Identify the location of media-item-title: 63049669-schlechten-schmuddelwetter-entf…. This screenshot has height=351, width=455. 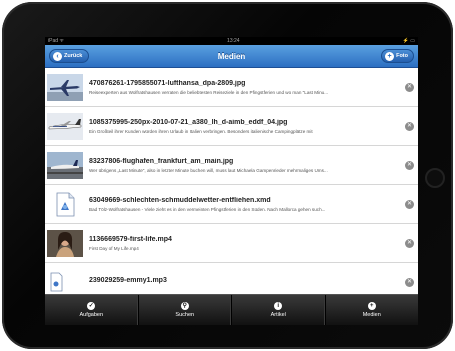
(180, 200).